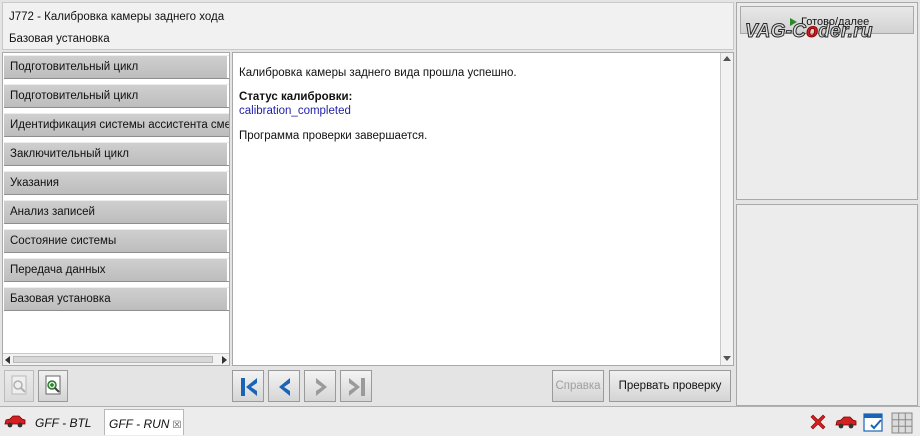 The height and width of the screenshot is (436, 920). I want to click on watermark-part-3: der.ru, so click(845, 32).